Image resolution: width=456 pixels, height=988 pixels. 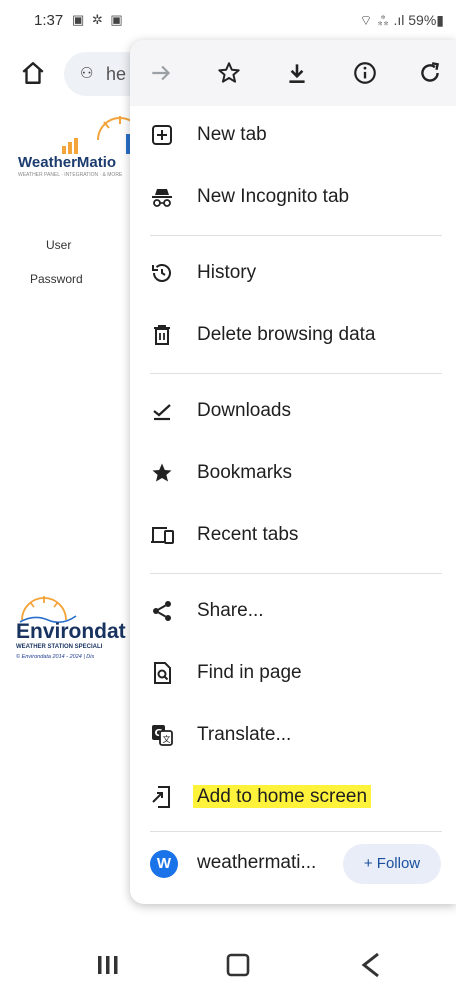 What do you see at coordinates (227, 272) in the screenshot?
I see `menu-item-label: History` at bounding box center [227, 272].